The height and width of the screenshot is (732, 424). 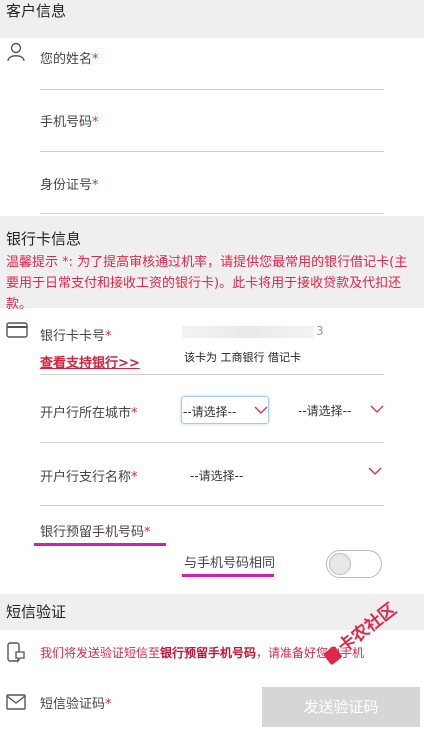 I want to click on city-province-select-value: --请选择--, so click(x=210, y=412).